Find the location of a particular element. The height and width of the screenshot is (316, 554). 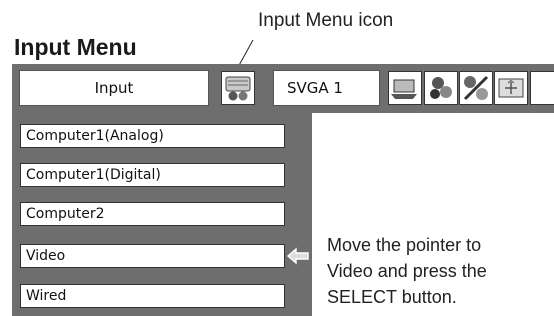

input-menu-icon is located at coordinates (238, 88).